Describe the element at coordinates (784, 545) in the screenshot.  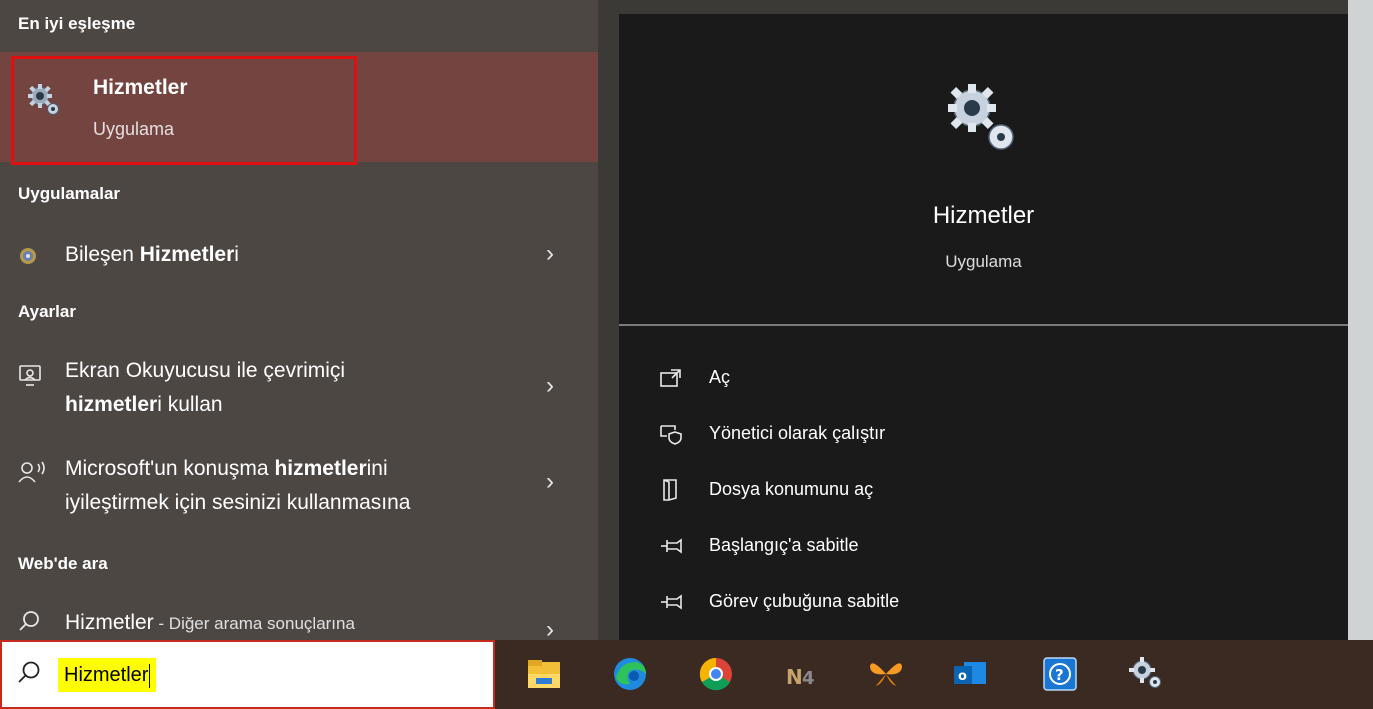
I see `action-label: Başlangıç'a sabitle` at that location.